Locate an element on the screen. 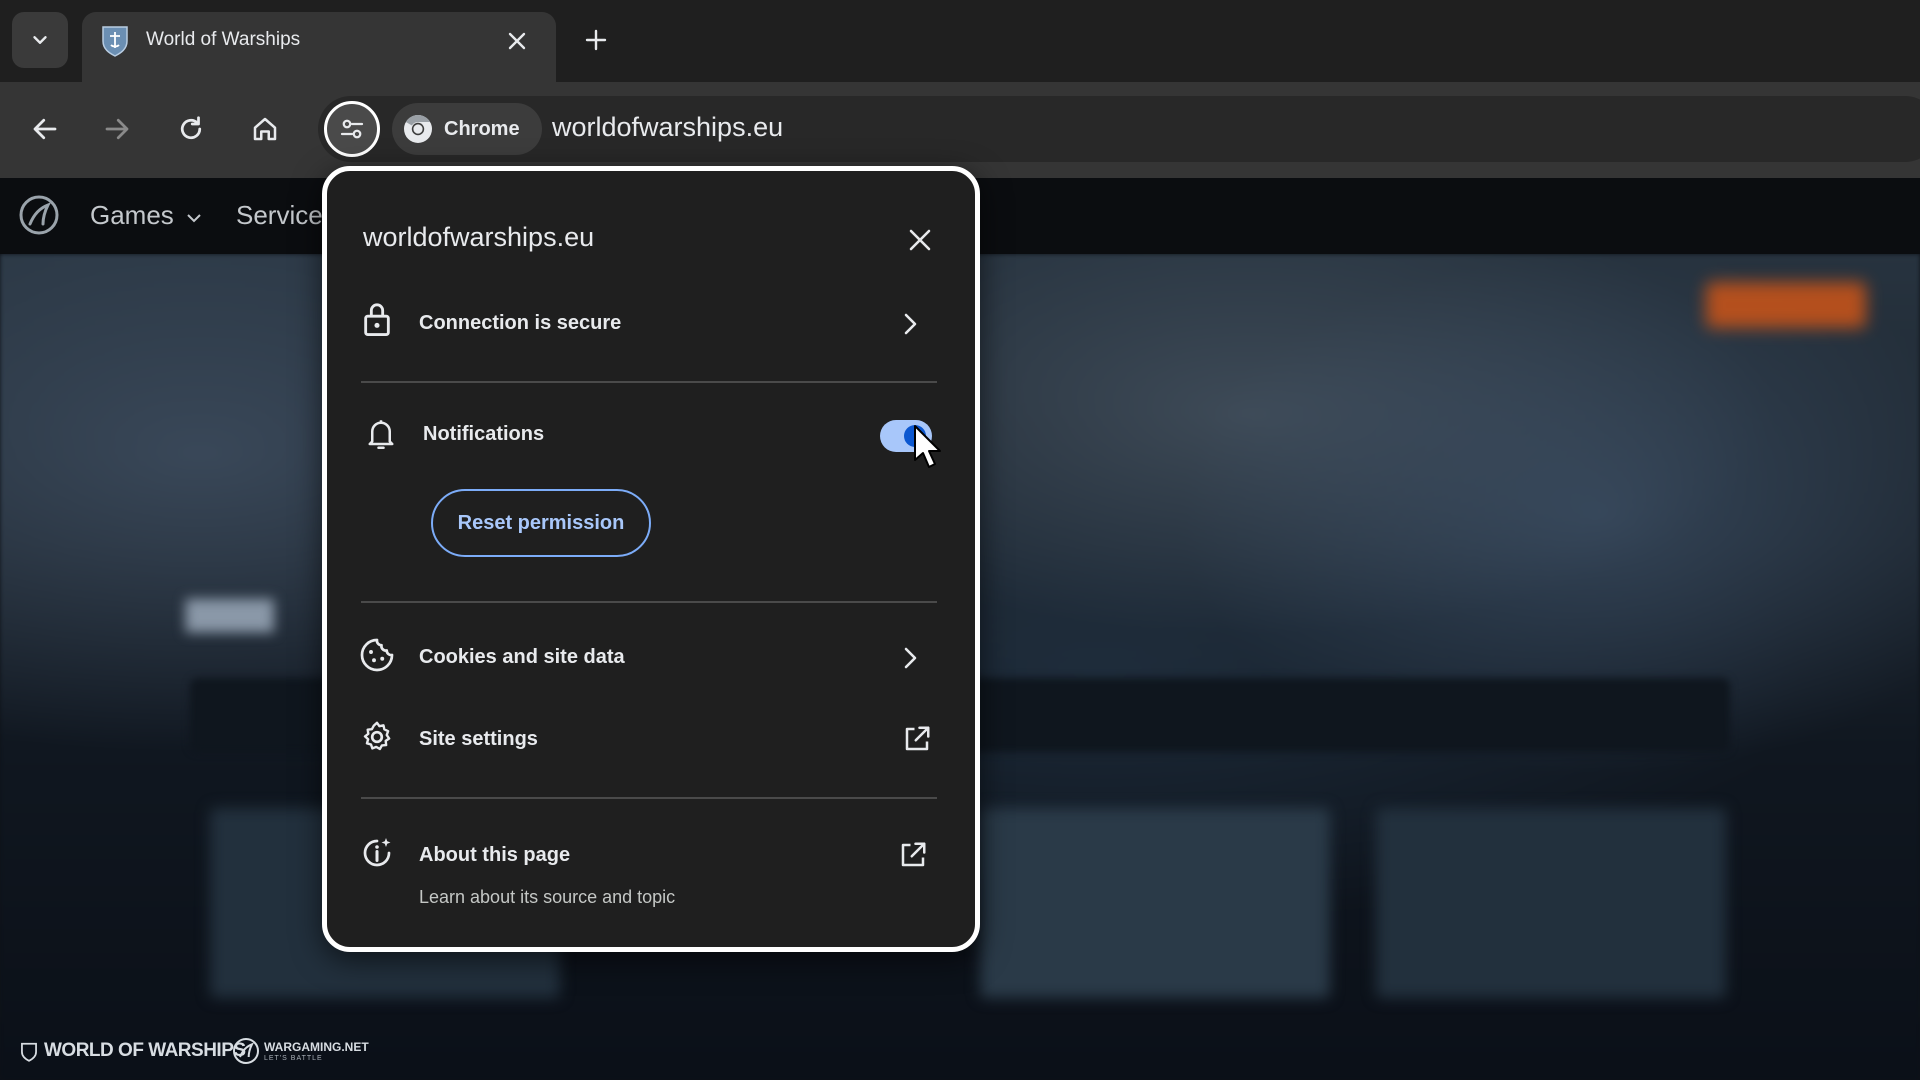  site-info-button is located at coordinates (352, 129).